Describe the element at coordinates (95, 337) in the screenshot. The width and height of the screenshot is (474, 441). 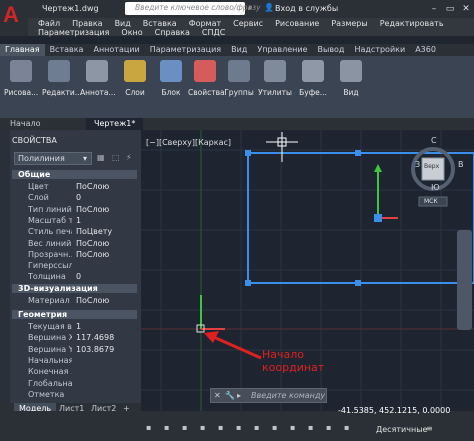
I see `property-value: 117.4698` at that location.